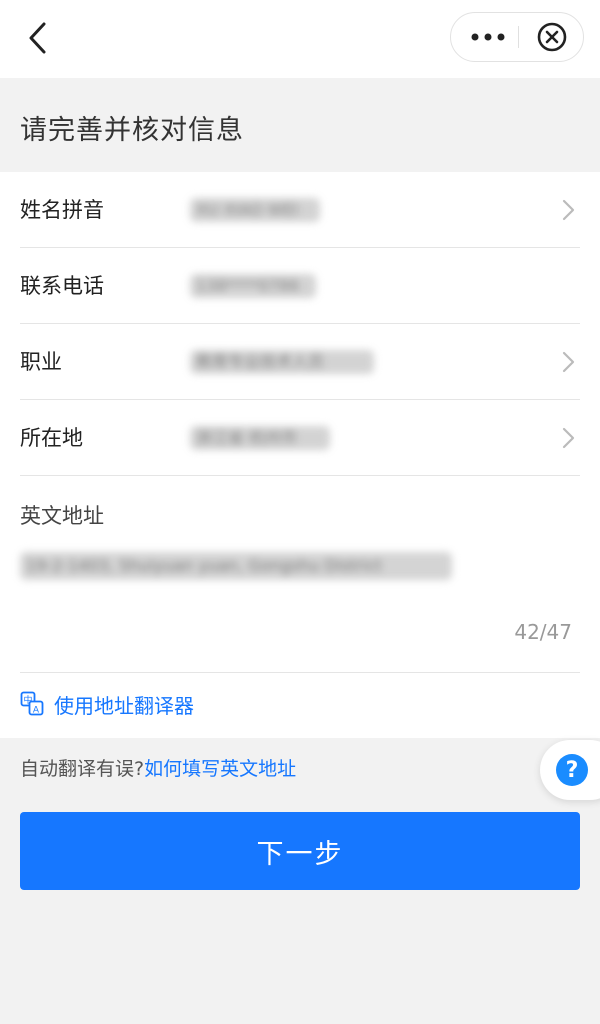  What do you see at coordinates (543, 632) in the screenshot?
I see `char-counter: 42/47` at bounding box center [543, 632].